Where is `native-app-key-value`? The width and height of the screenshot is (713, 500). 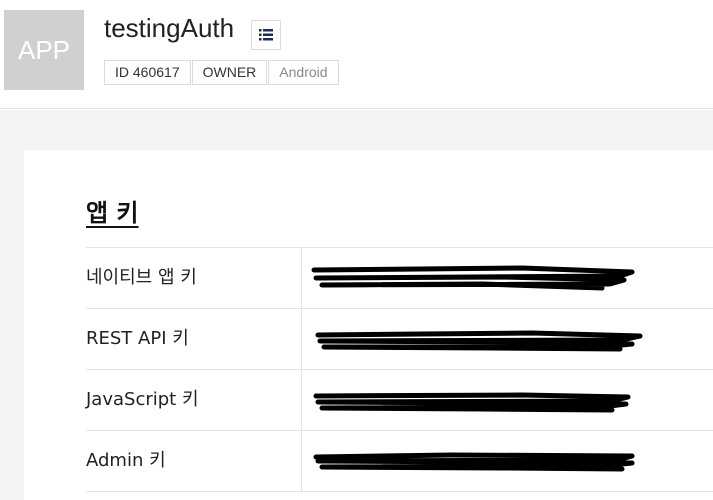 native-app-key-value is located at coordinates (507, 278).